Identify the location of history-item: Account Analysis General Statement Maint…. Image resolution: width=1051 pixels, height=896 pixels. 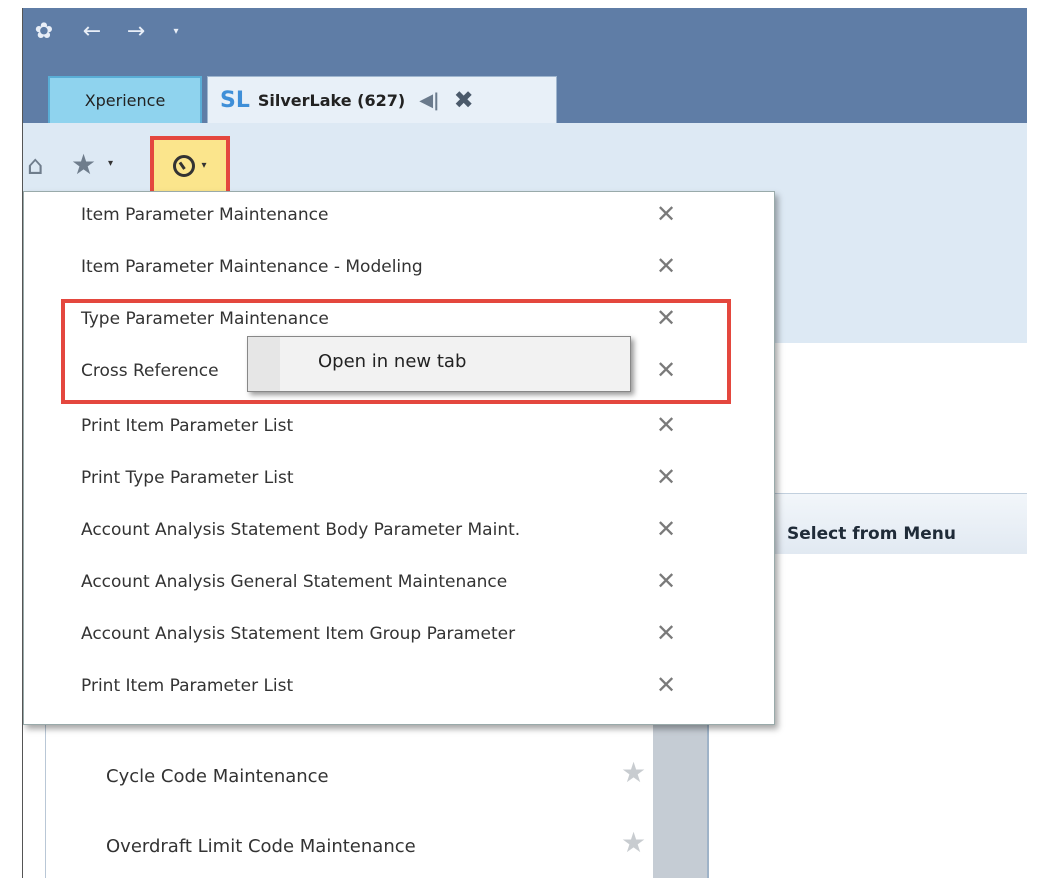
(399, 585).